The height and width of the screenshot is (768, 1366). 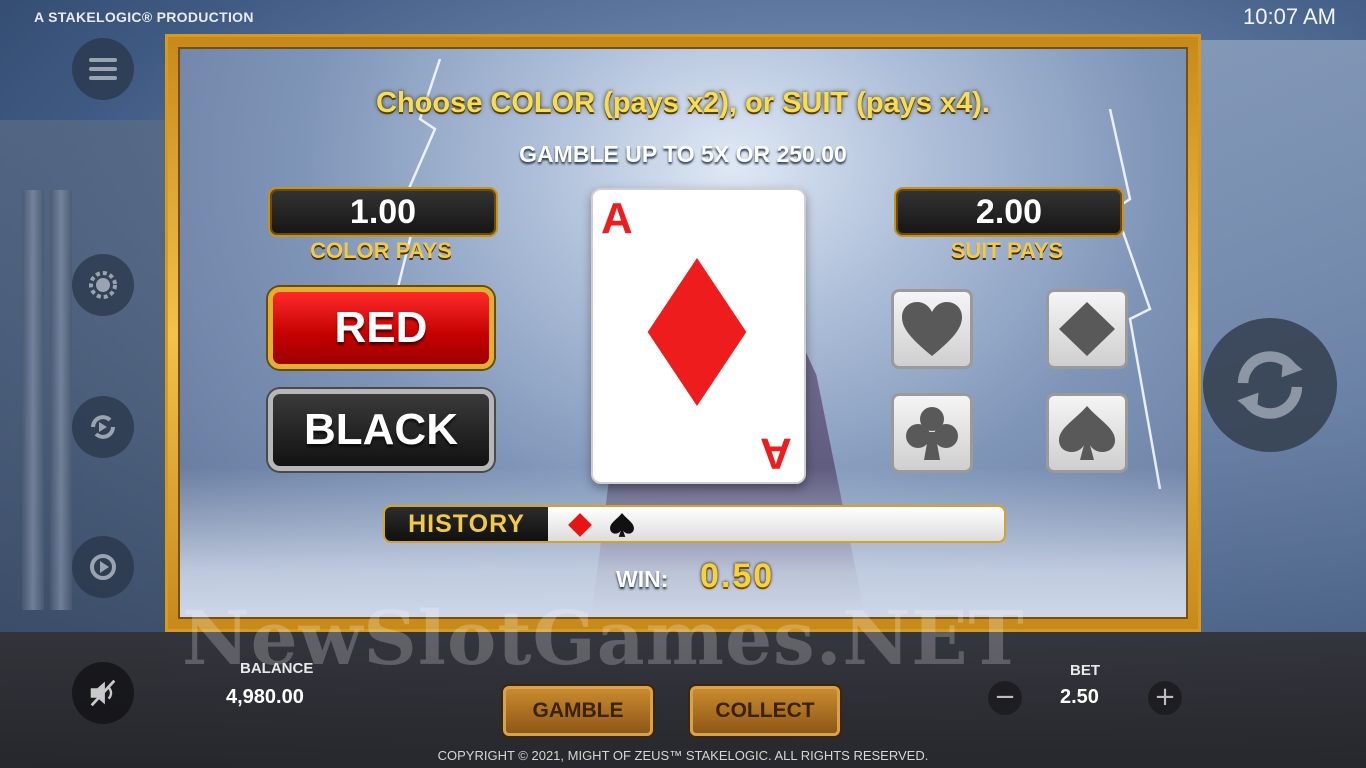 I want to click on win-amount: 0.50, so click(x=737, y=576).